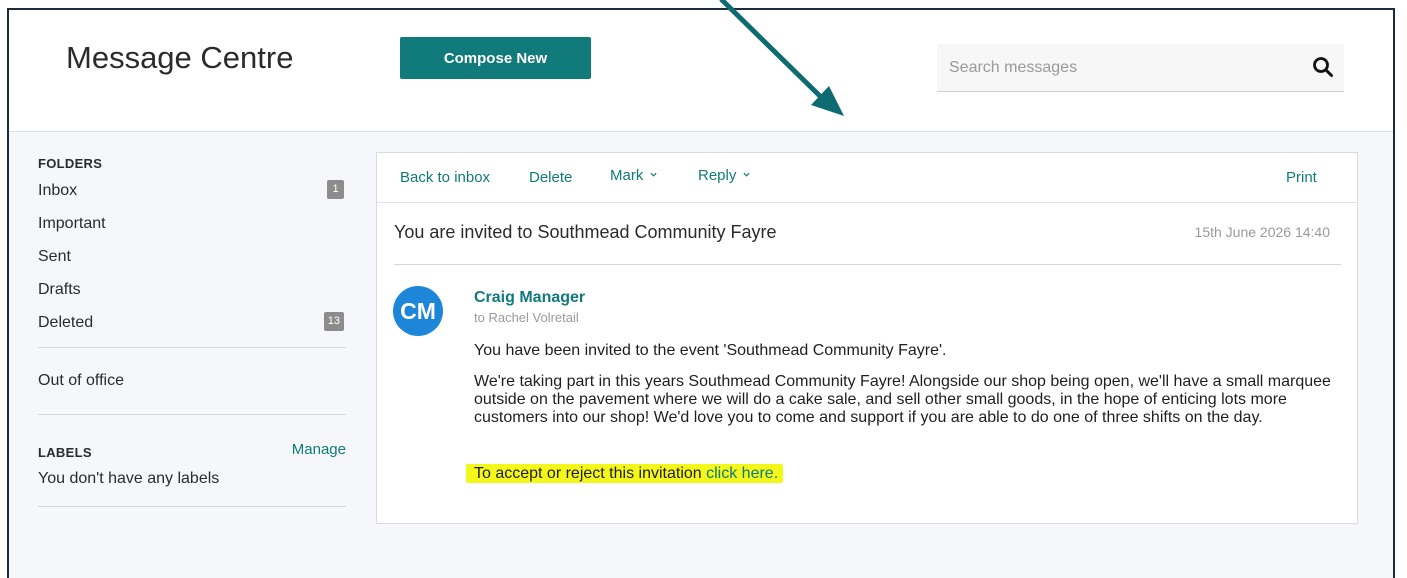 The width and height of the screenshot is (1407, 578). Describe the element at coordinates (192, 295) in the screenshot. I see `sidebar-item-drafts: Drafts` at that location.